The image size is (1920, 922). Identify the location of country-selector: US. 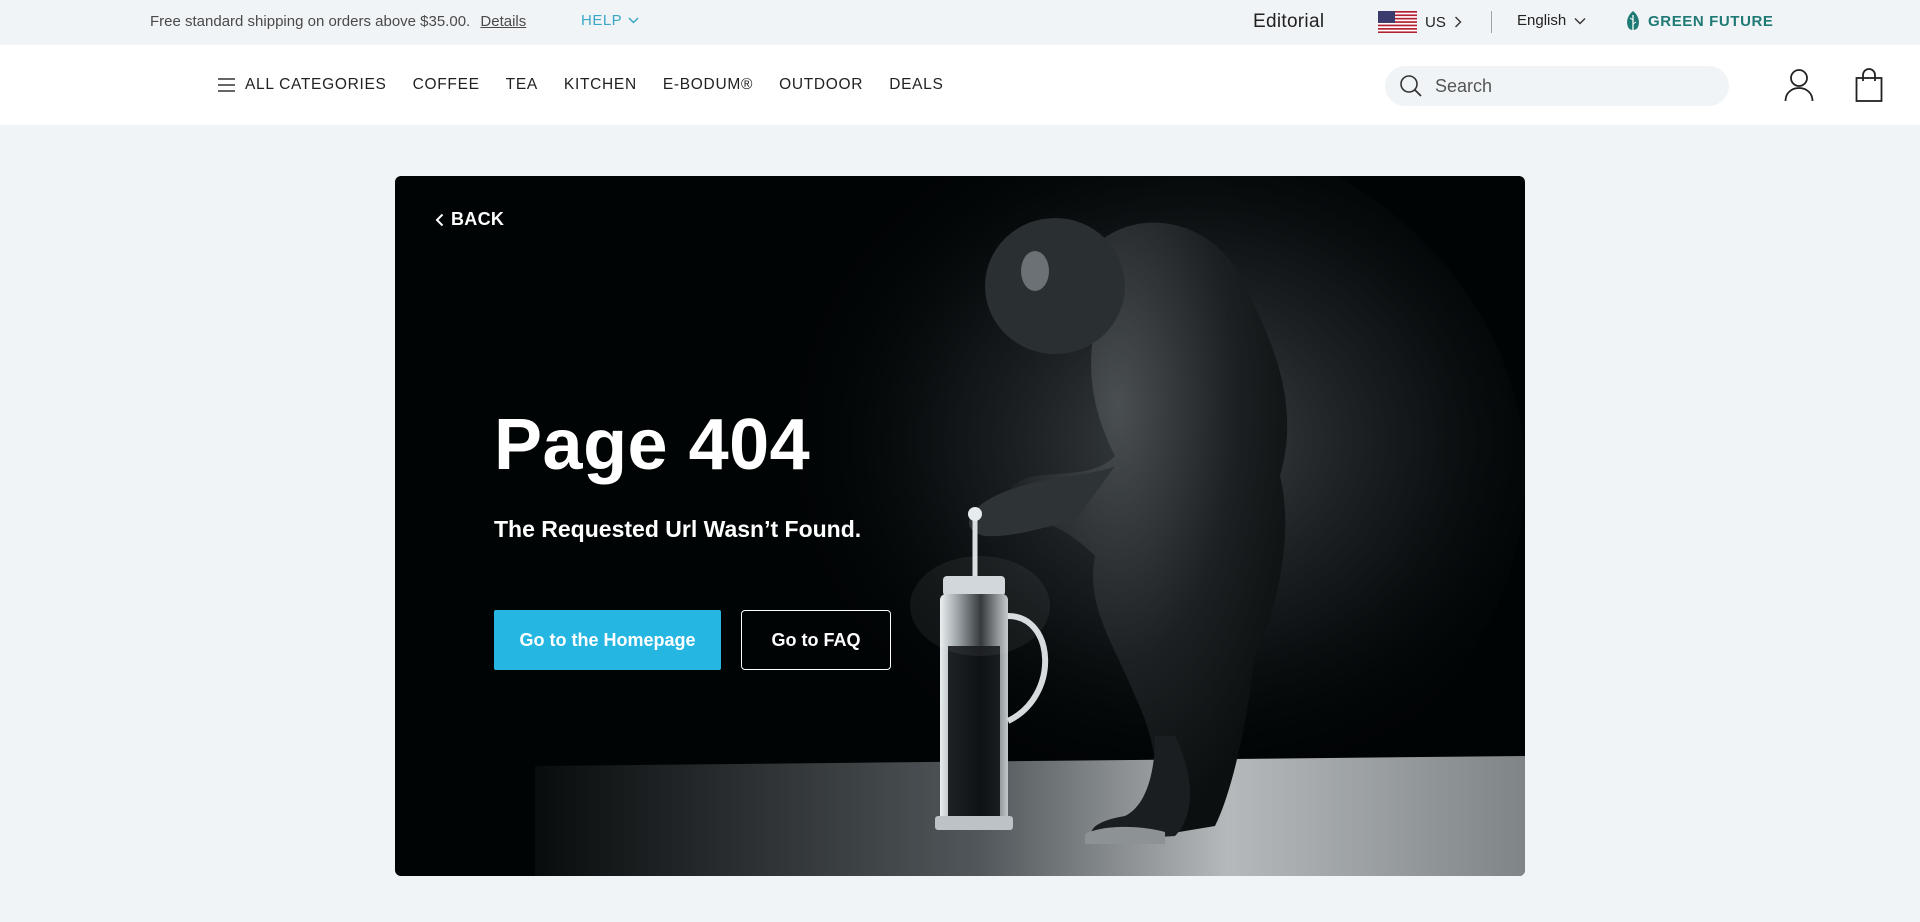
(1420, 22).